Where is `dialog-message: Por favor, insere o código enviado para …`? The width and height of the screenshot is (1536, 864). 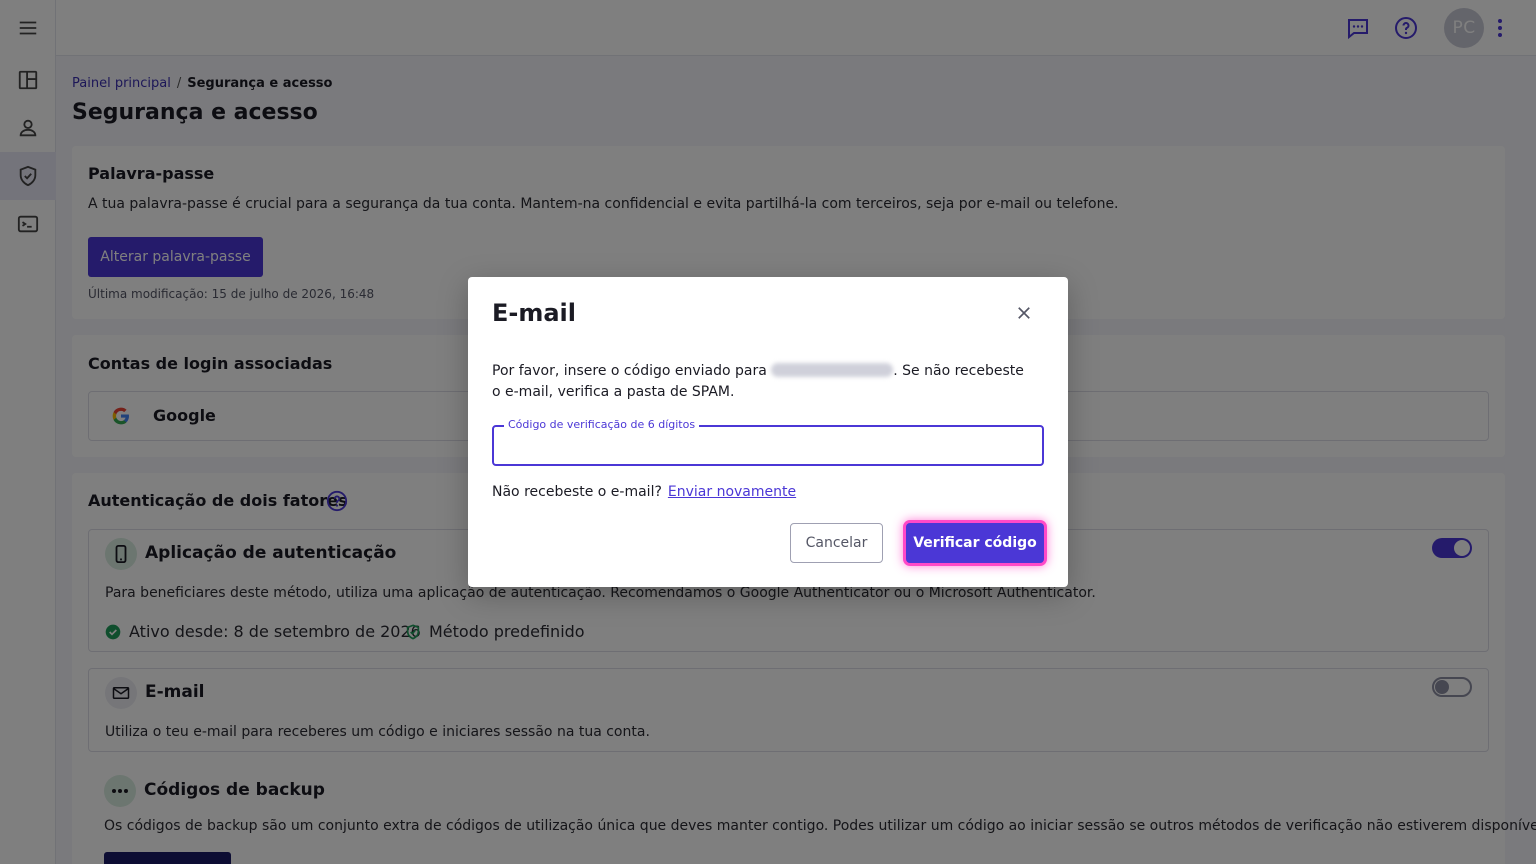 dialog-message: Por favor, insere o código enviado para … is located at coordinates (762, 382).